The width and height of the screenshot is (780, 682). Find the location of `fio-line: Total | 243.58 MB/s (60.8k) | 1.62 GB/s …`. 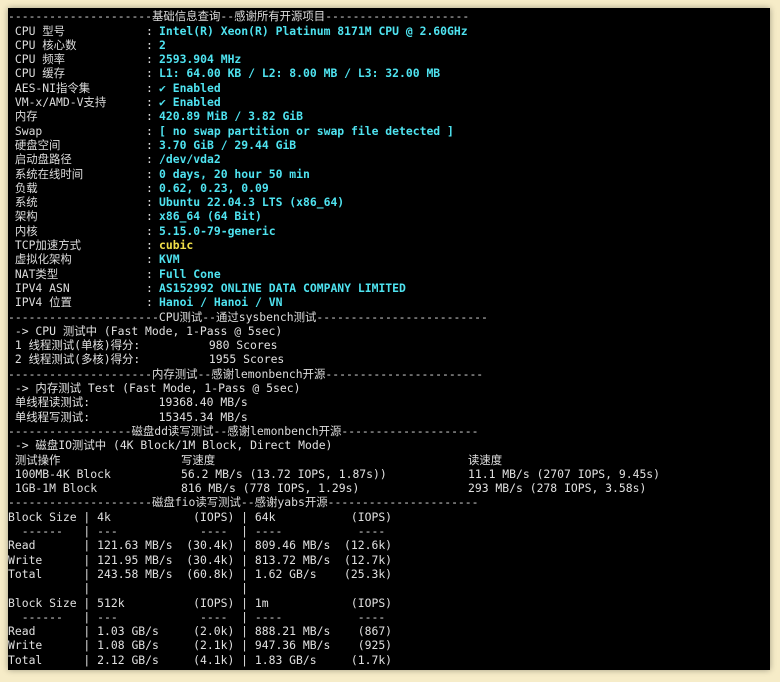

fio-line: Total | 243.58 MB/s (60.8k) | 1.62 GB/s … is located at coordinates (200, 573).